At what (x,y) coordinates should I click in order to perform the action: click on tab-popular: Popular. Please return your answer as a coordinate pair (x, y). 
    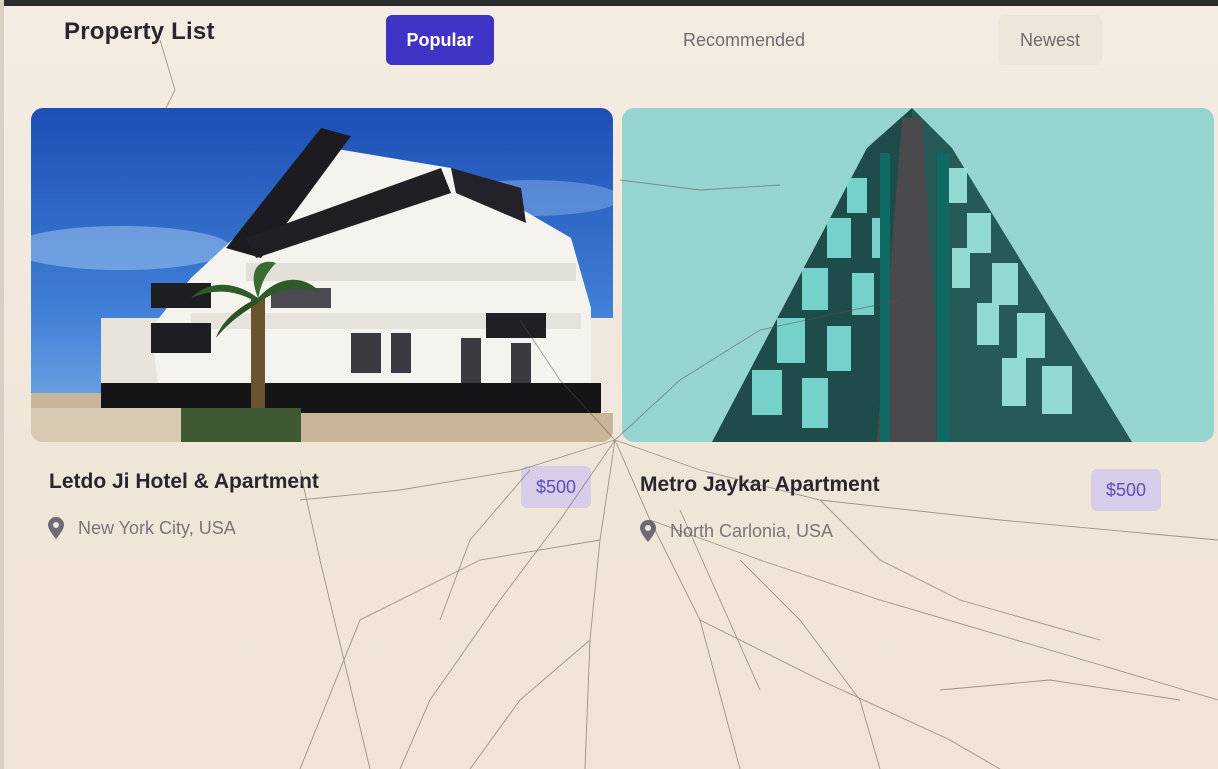
    Looking at the image, I should click on (440, 40).